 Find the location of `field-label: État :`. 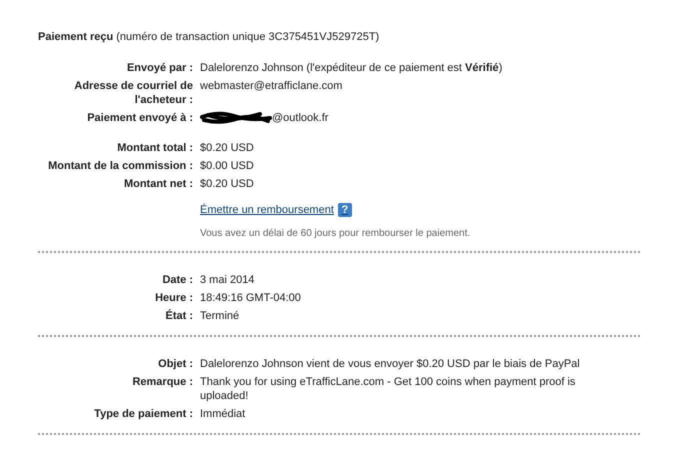

field-label: État : is located at coordinates (178, 316).